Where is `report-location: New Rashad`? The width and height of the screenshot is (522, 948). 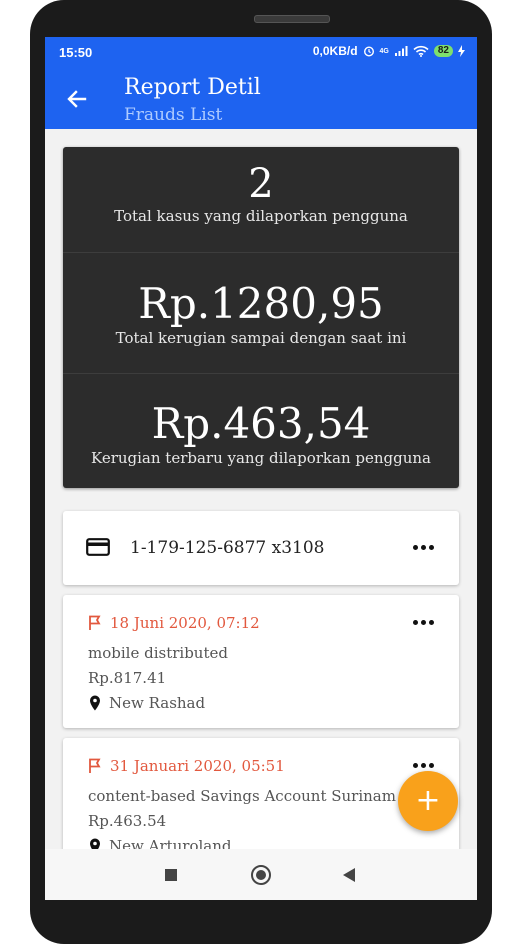
report-location: New Rashad is located at coordinates (157, 703).